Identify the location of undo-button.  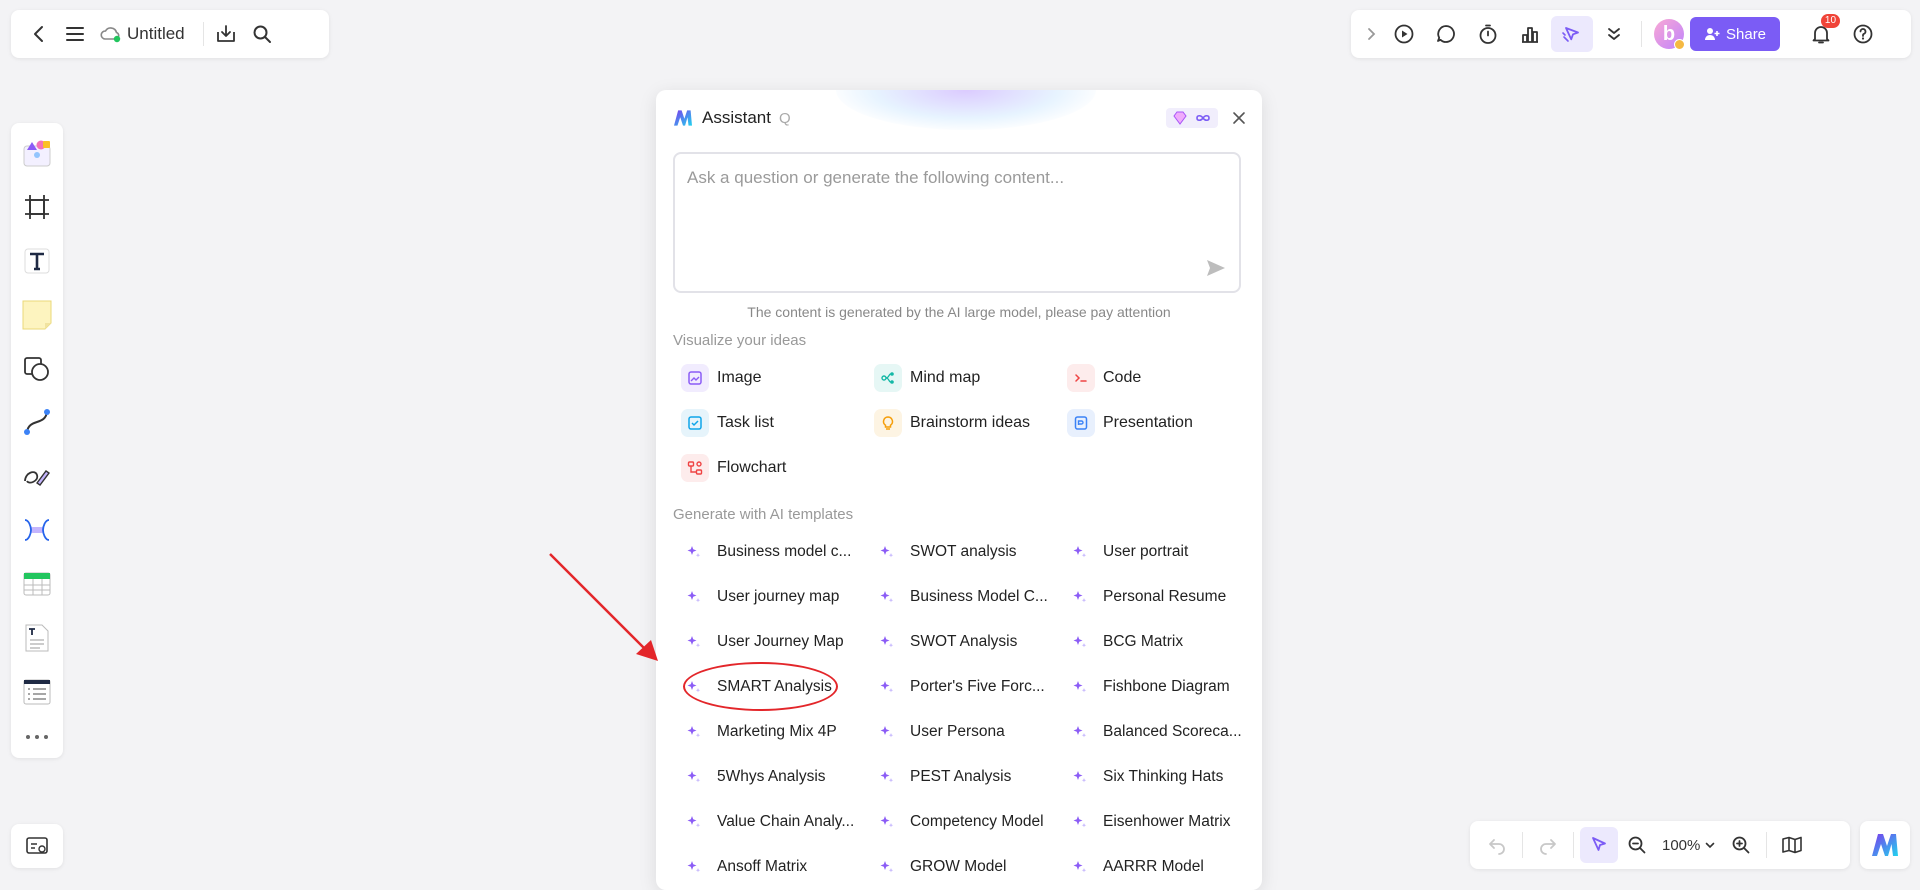
(1497, 845).